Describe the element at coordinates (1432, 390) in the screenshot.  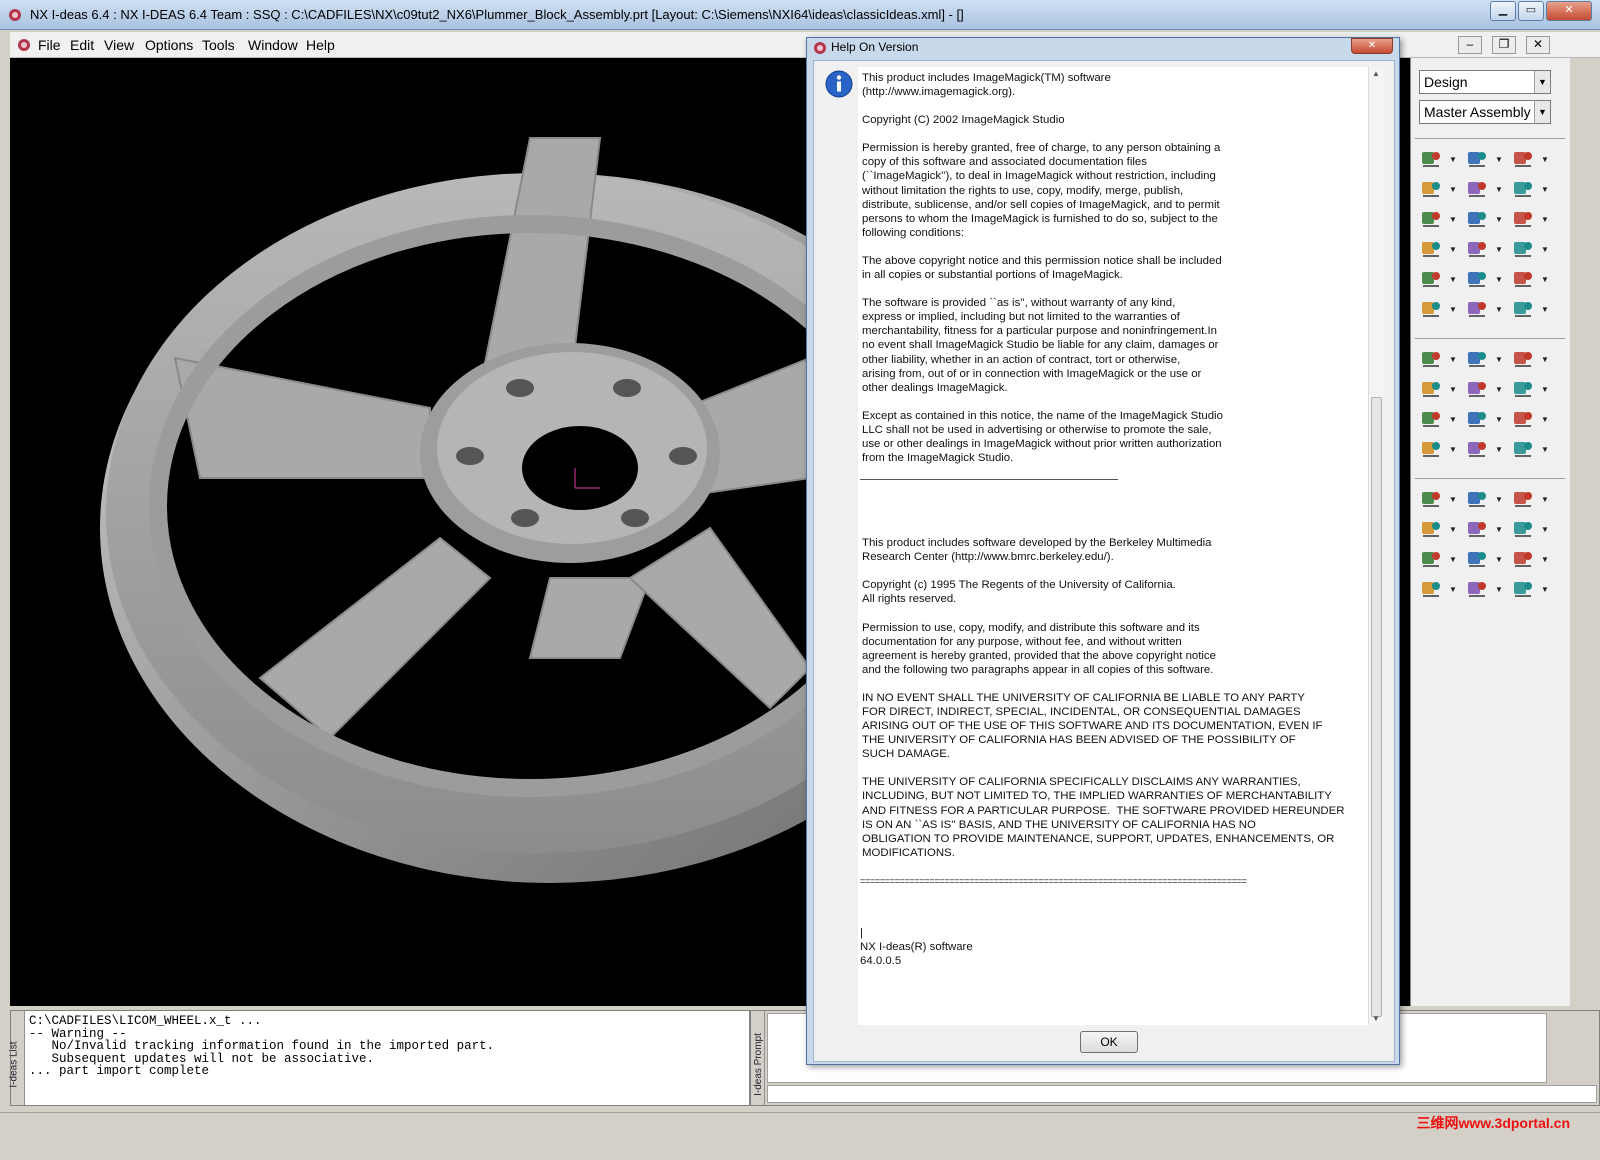
I see `window-select-icon` at that location.